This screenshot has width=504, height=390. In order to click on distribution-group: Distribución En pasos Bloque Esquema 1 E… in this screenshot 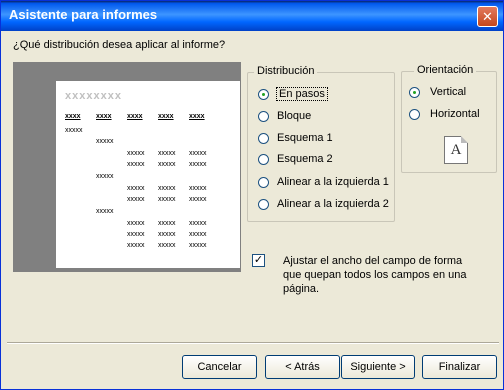, I will do `click(321, 143)`.